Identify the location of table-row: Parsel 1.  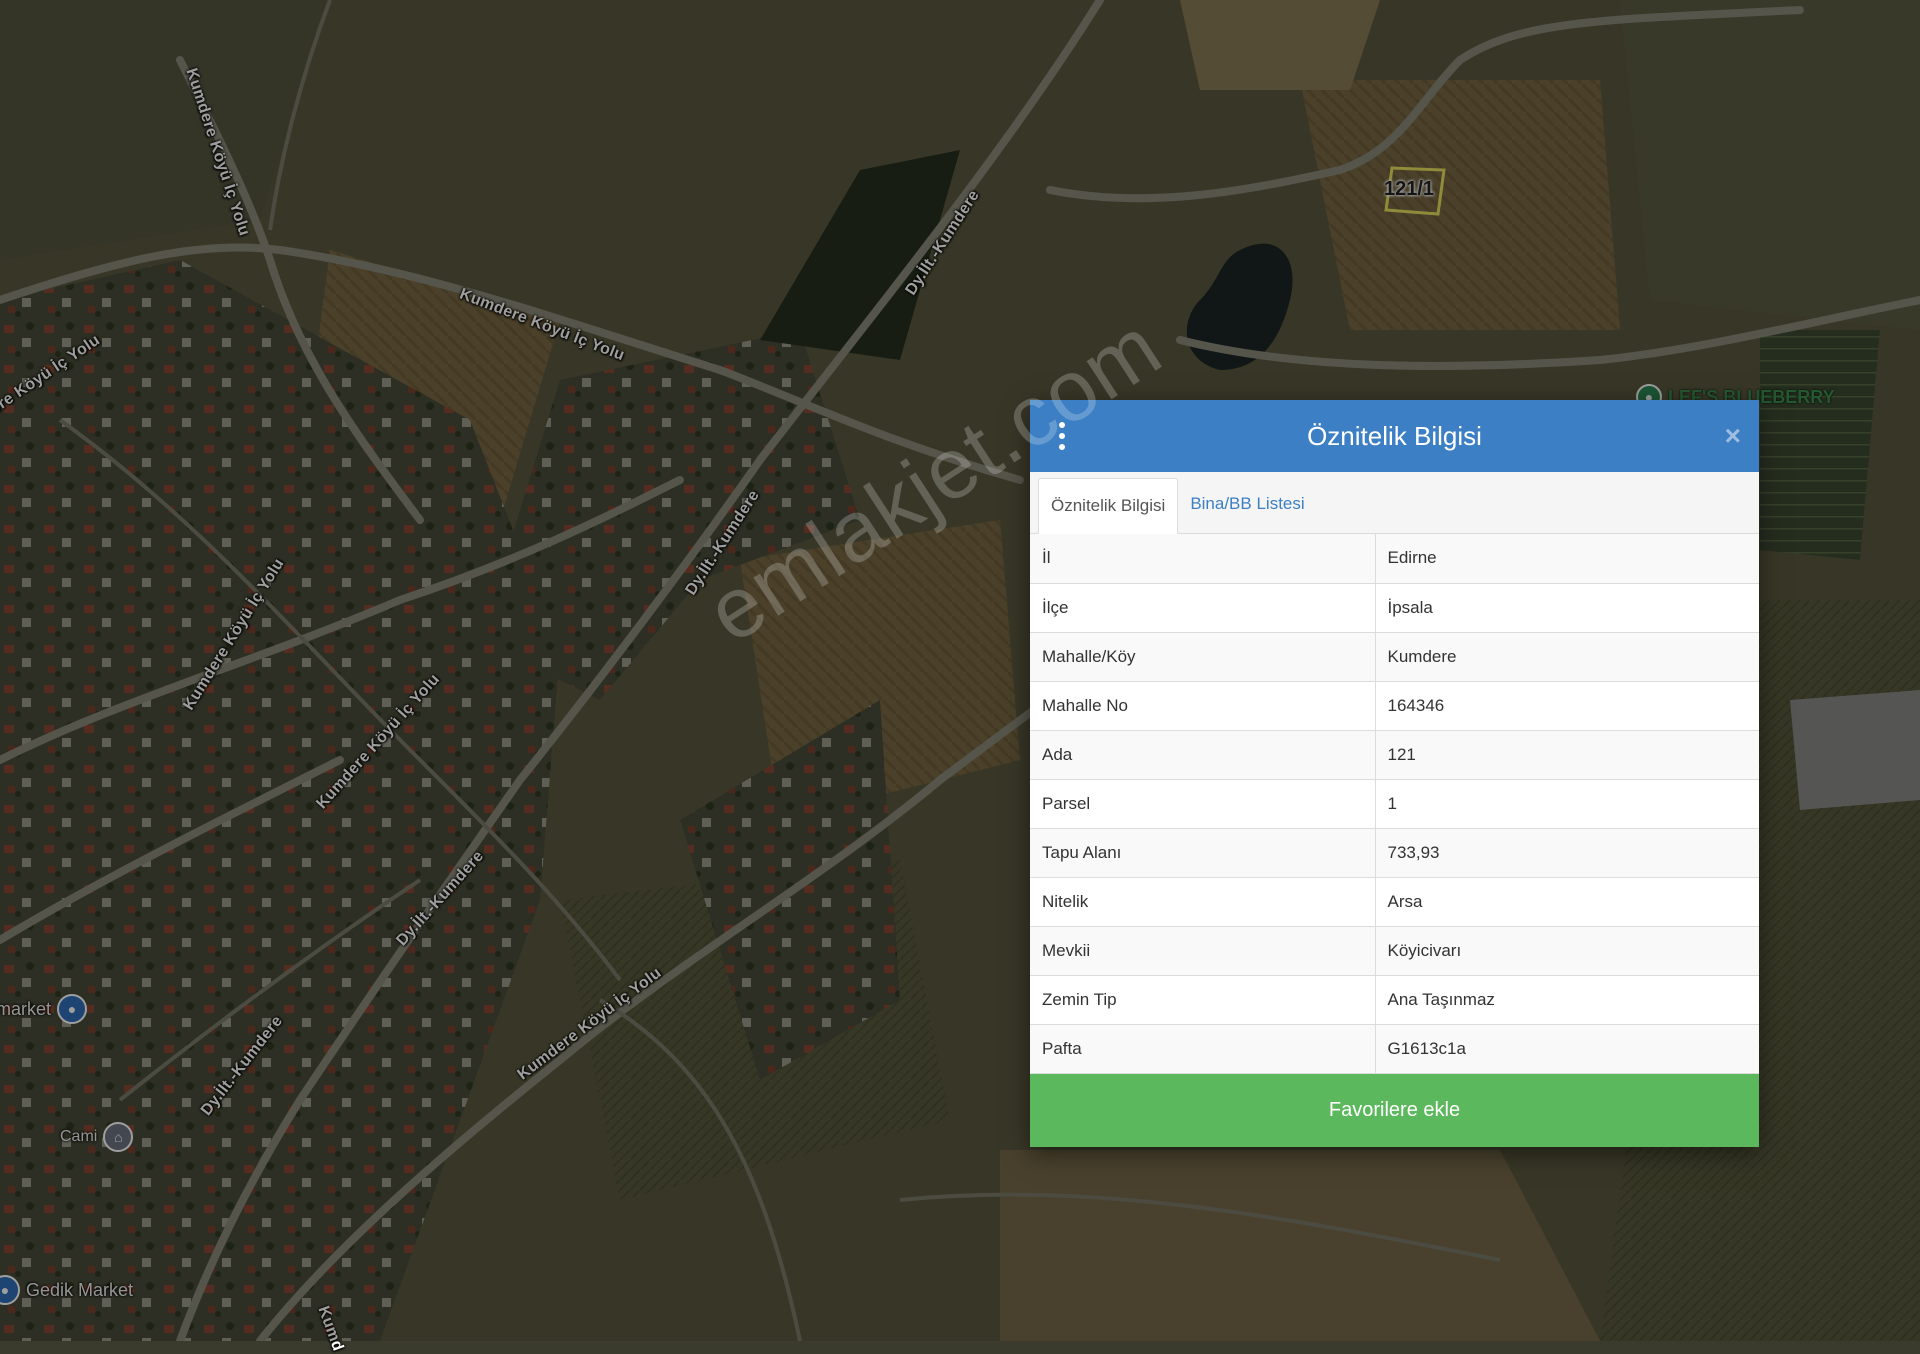
(1394, 804).